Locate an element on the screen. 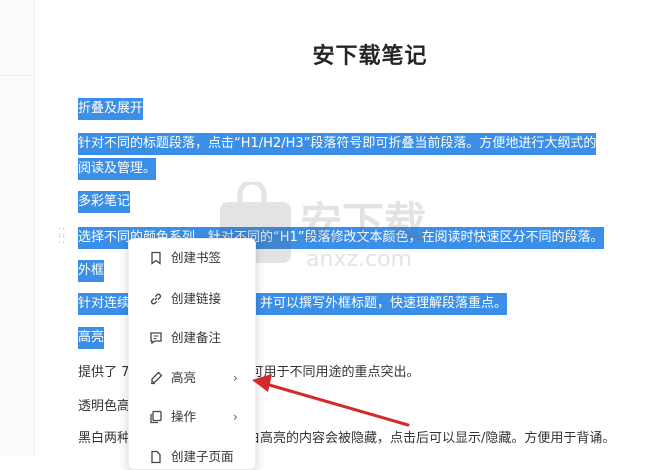 This screenshot has width=660, height=470. drag-handle-icon: ⁚⁚ ⁚⁚ is located at coordinates (64, 237).